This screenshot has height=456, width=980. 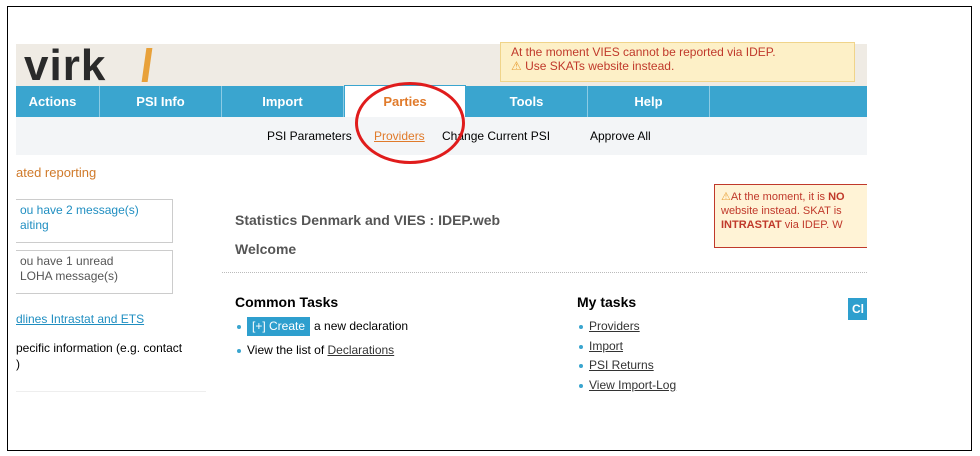 What do you see at coordinates (607, 302) in the screenshot?
I see `my-tasks-title: My tasks` at bounding box center [607, 302].